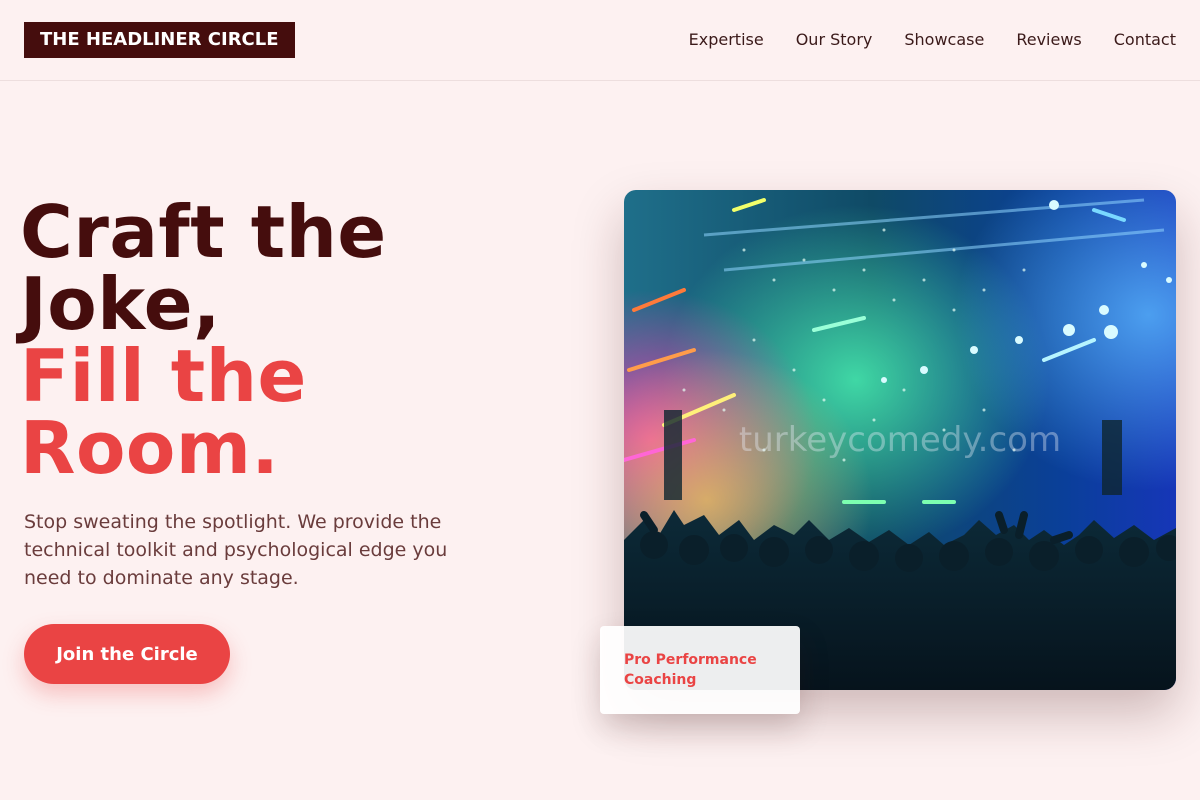 This screenshot has width=1200, height=800. What do you see at coordinates (150, 448) in the screenshot?
I see `hero-headline-line-4: Room.` at bounding box center [150, 448].